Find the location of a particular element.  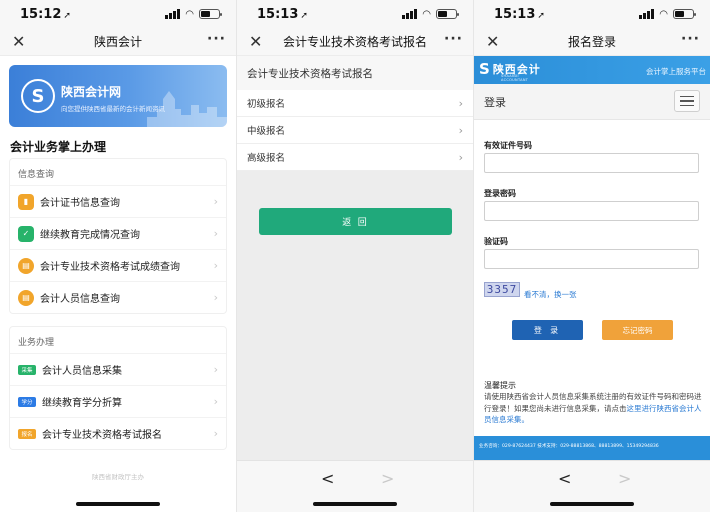

status-time: 15:12 ➚ is located at coordinates (45, 14).